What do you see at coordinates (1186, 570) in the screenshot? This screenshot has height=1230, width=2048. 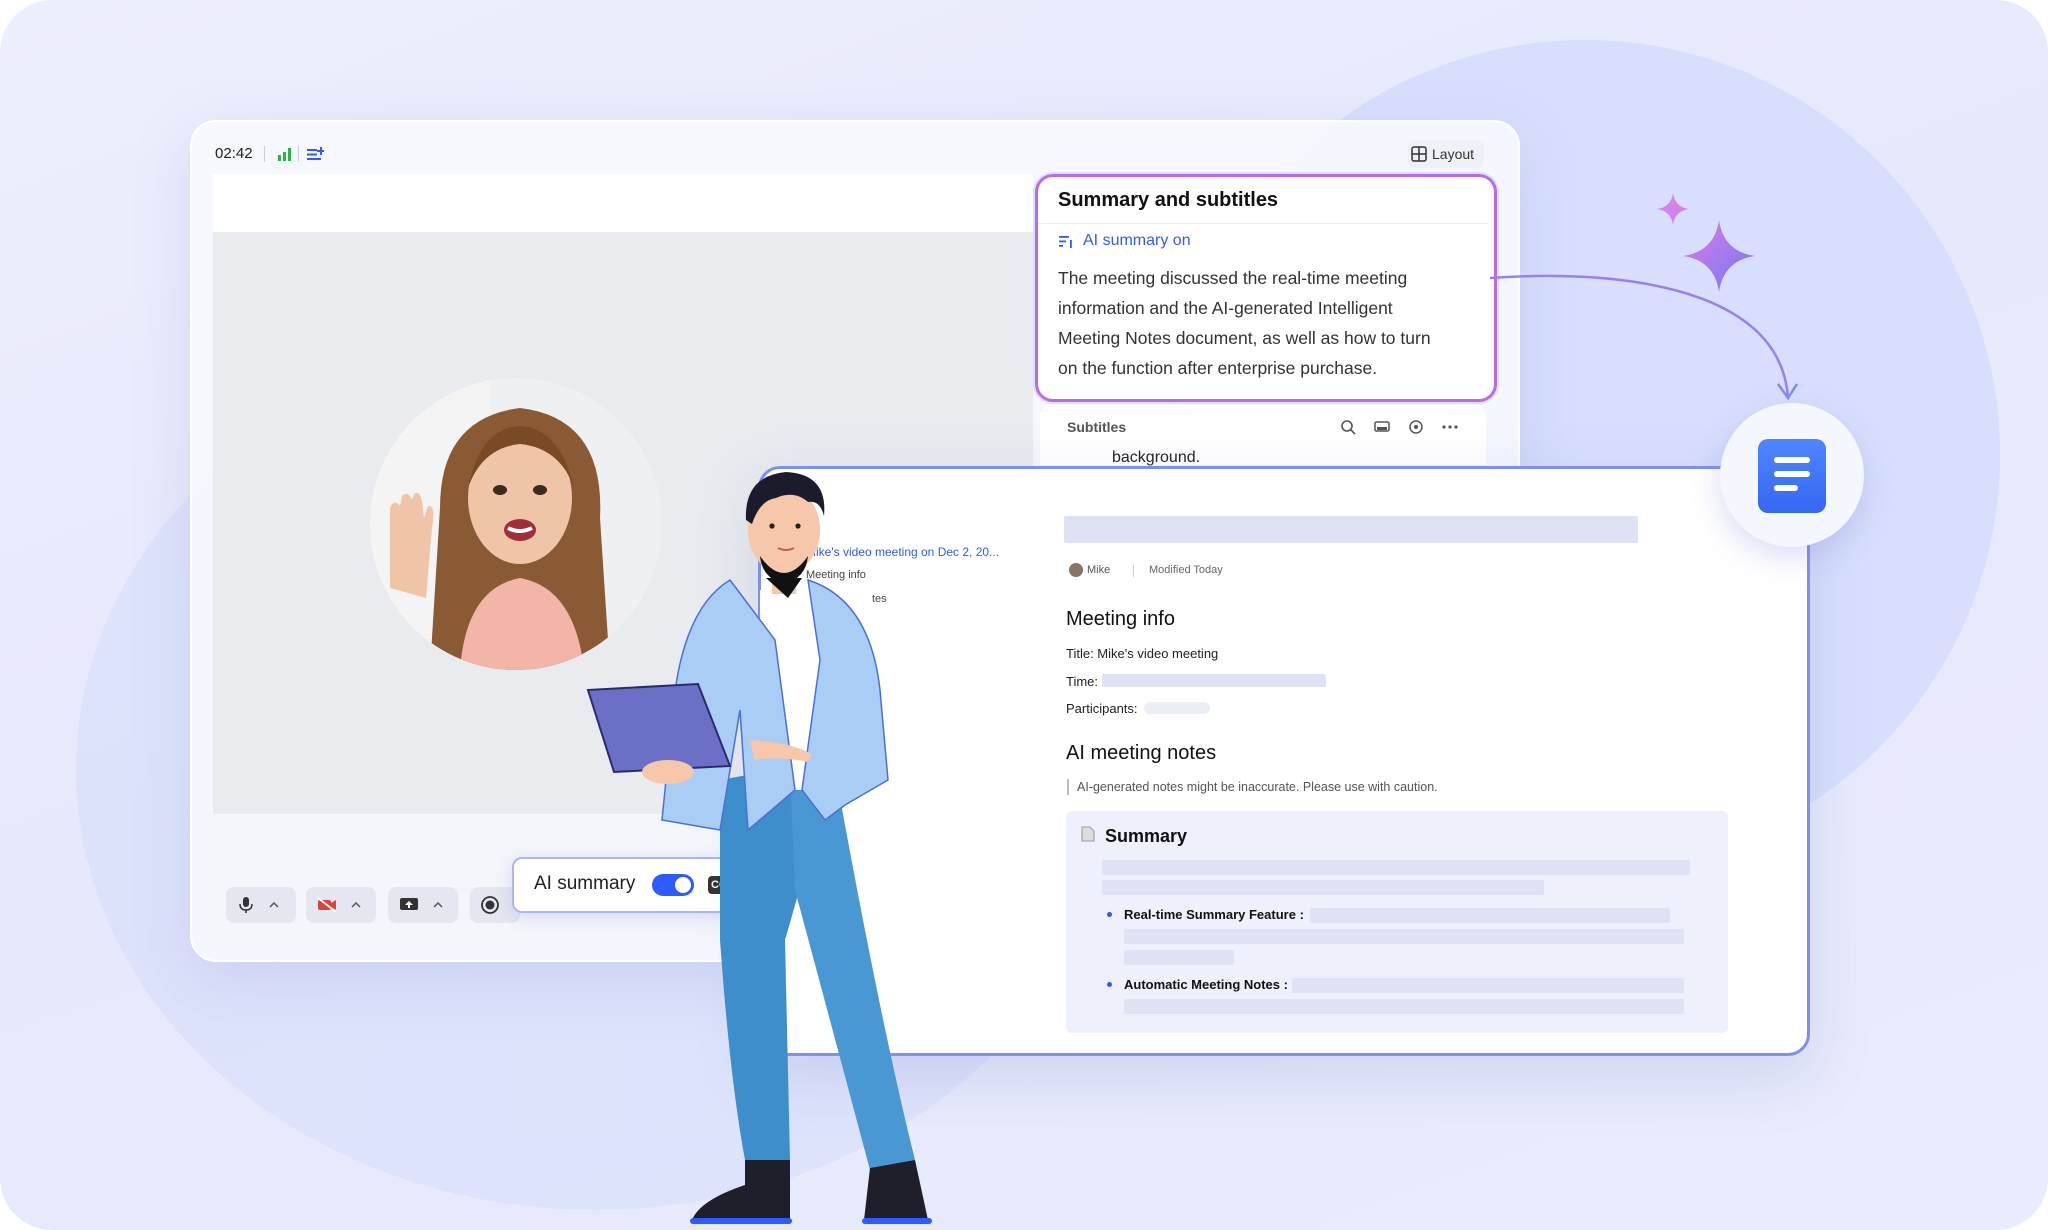 I see `modified-status: Modified Today` at bounding box center [1186, 570].